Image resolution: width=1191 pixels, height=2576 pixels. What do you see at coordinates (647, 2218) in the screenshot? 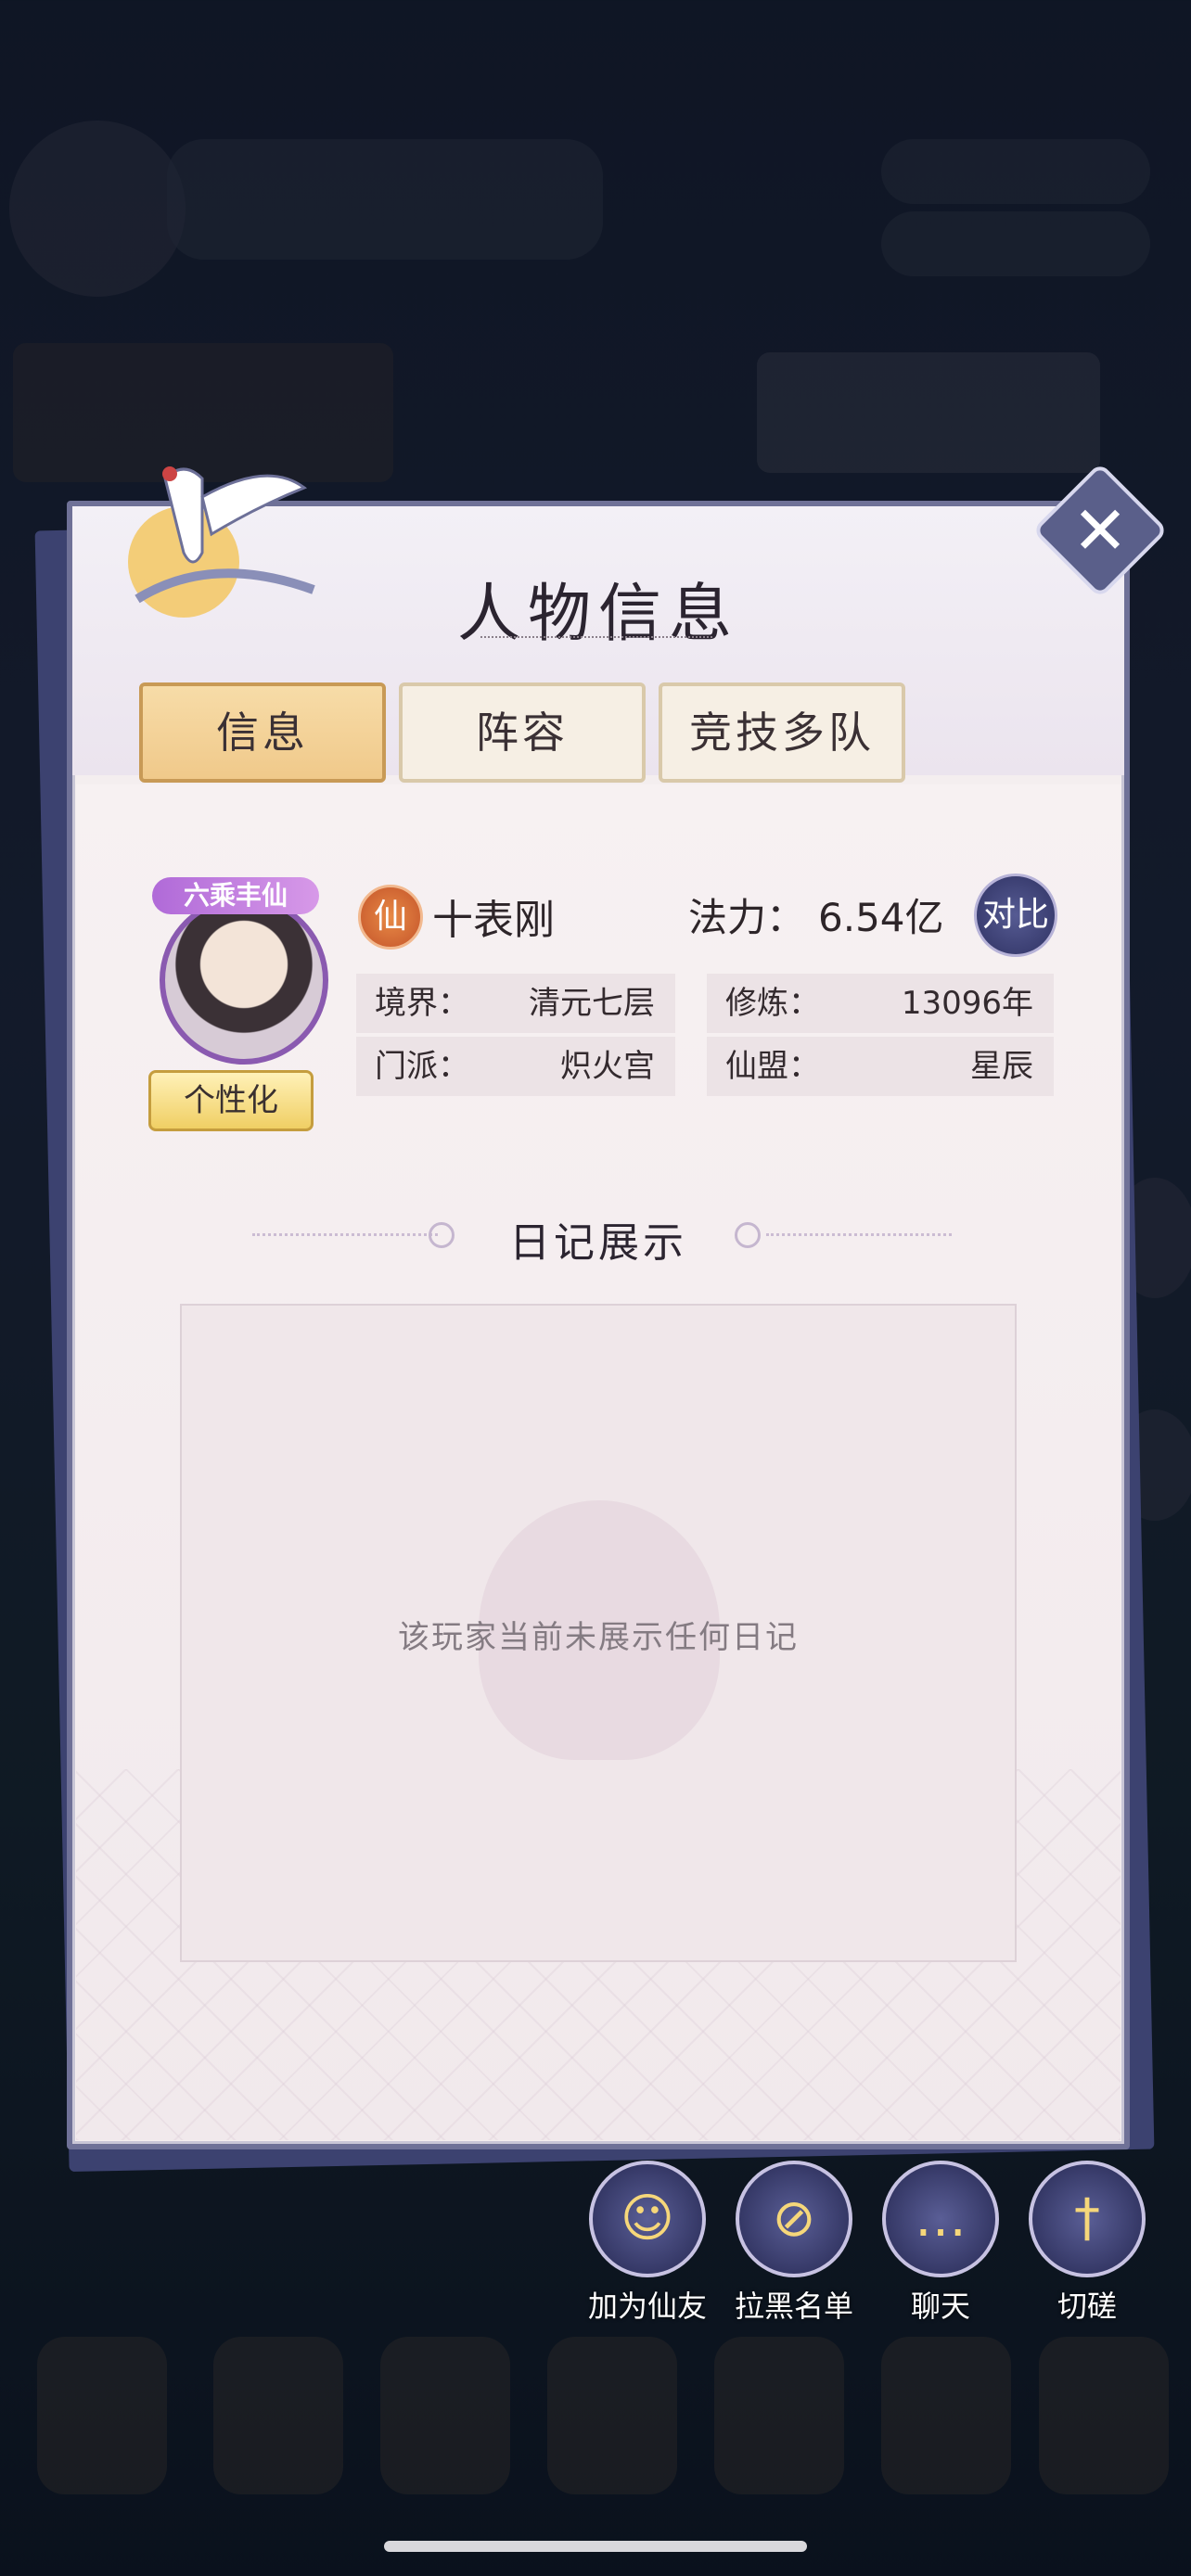
I see `add-friend-icon: ☺` at bounding box center [647, 2218].